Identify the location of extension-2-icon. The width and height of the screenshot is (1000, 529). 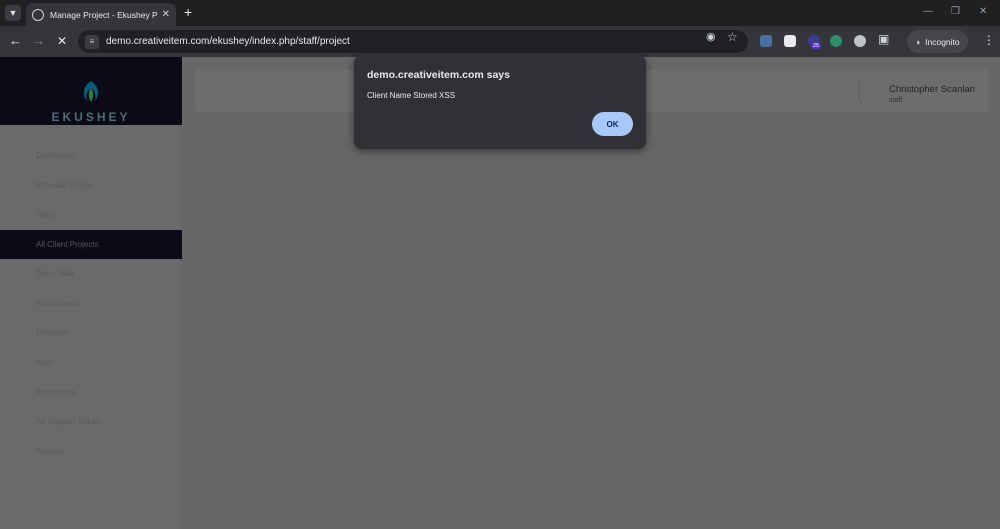
(790, 41).